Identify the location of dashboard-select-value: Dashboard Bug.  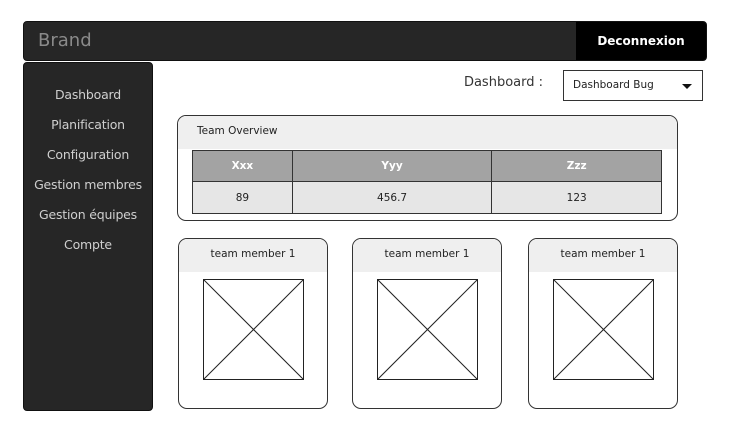
(613, 85).